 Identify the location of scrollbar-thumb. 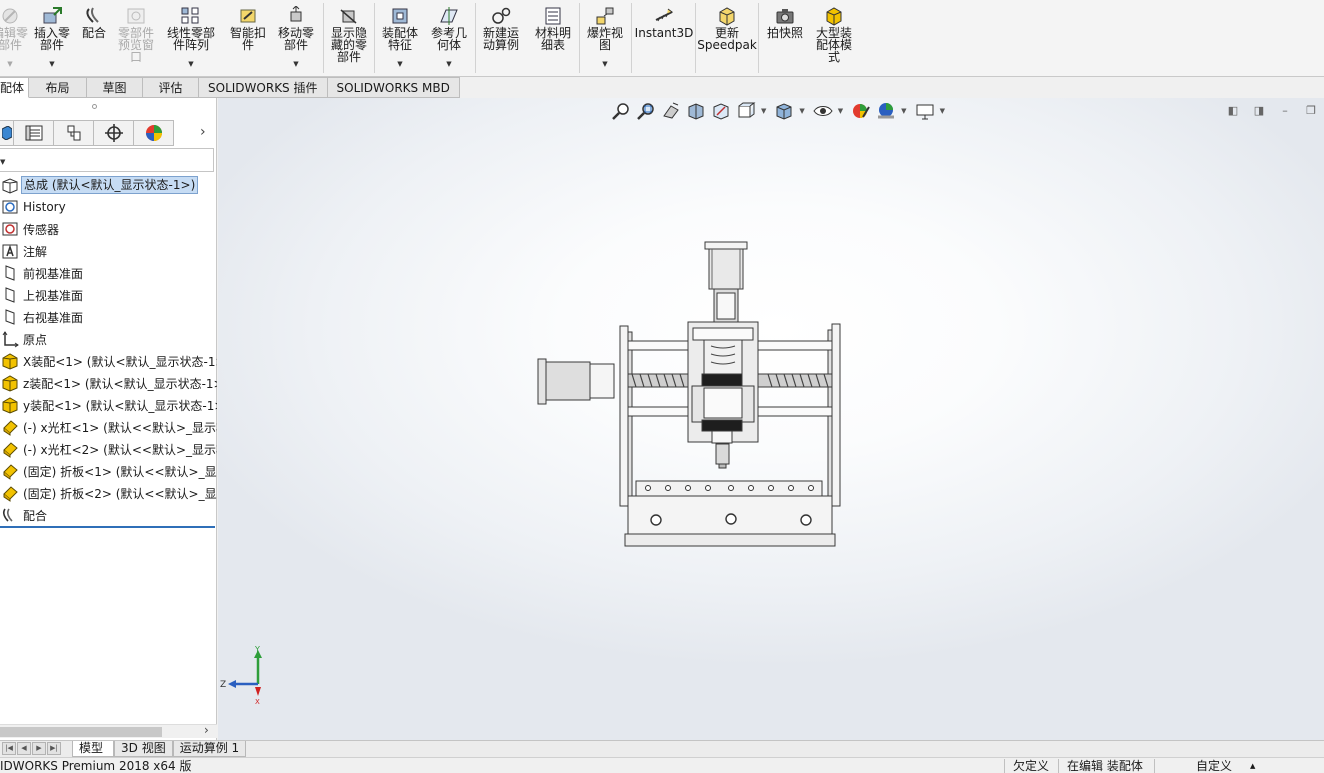
(81, 732).